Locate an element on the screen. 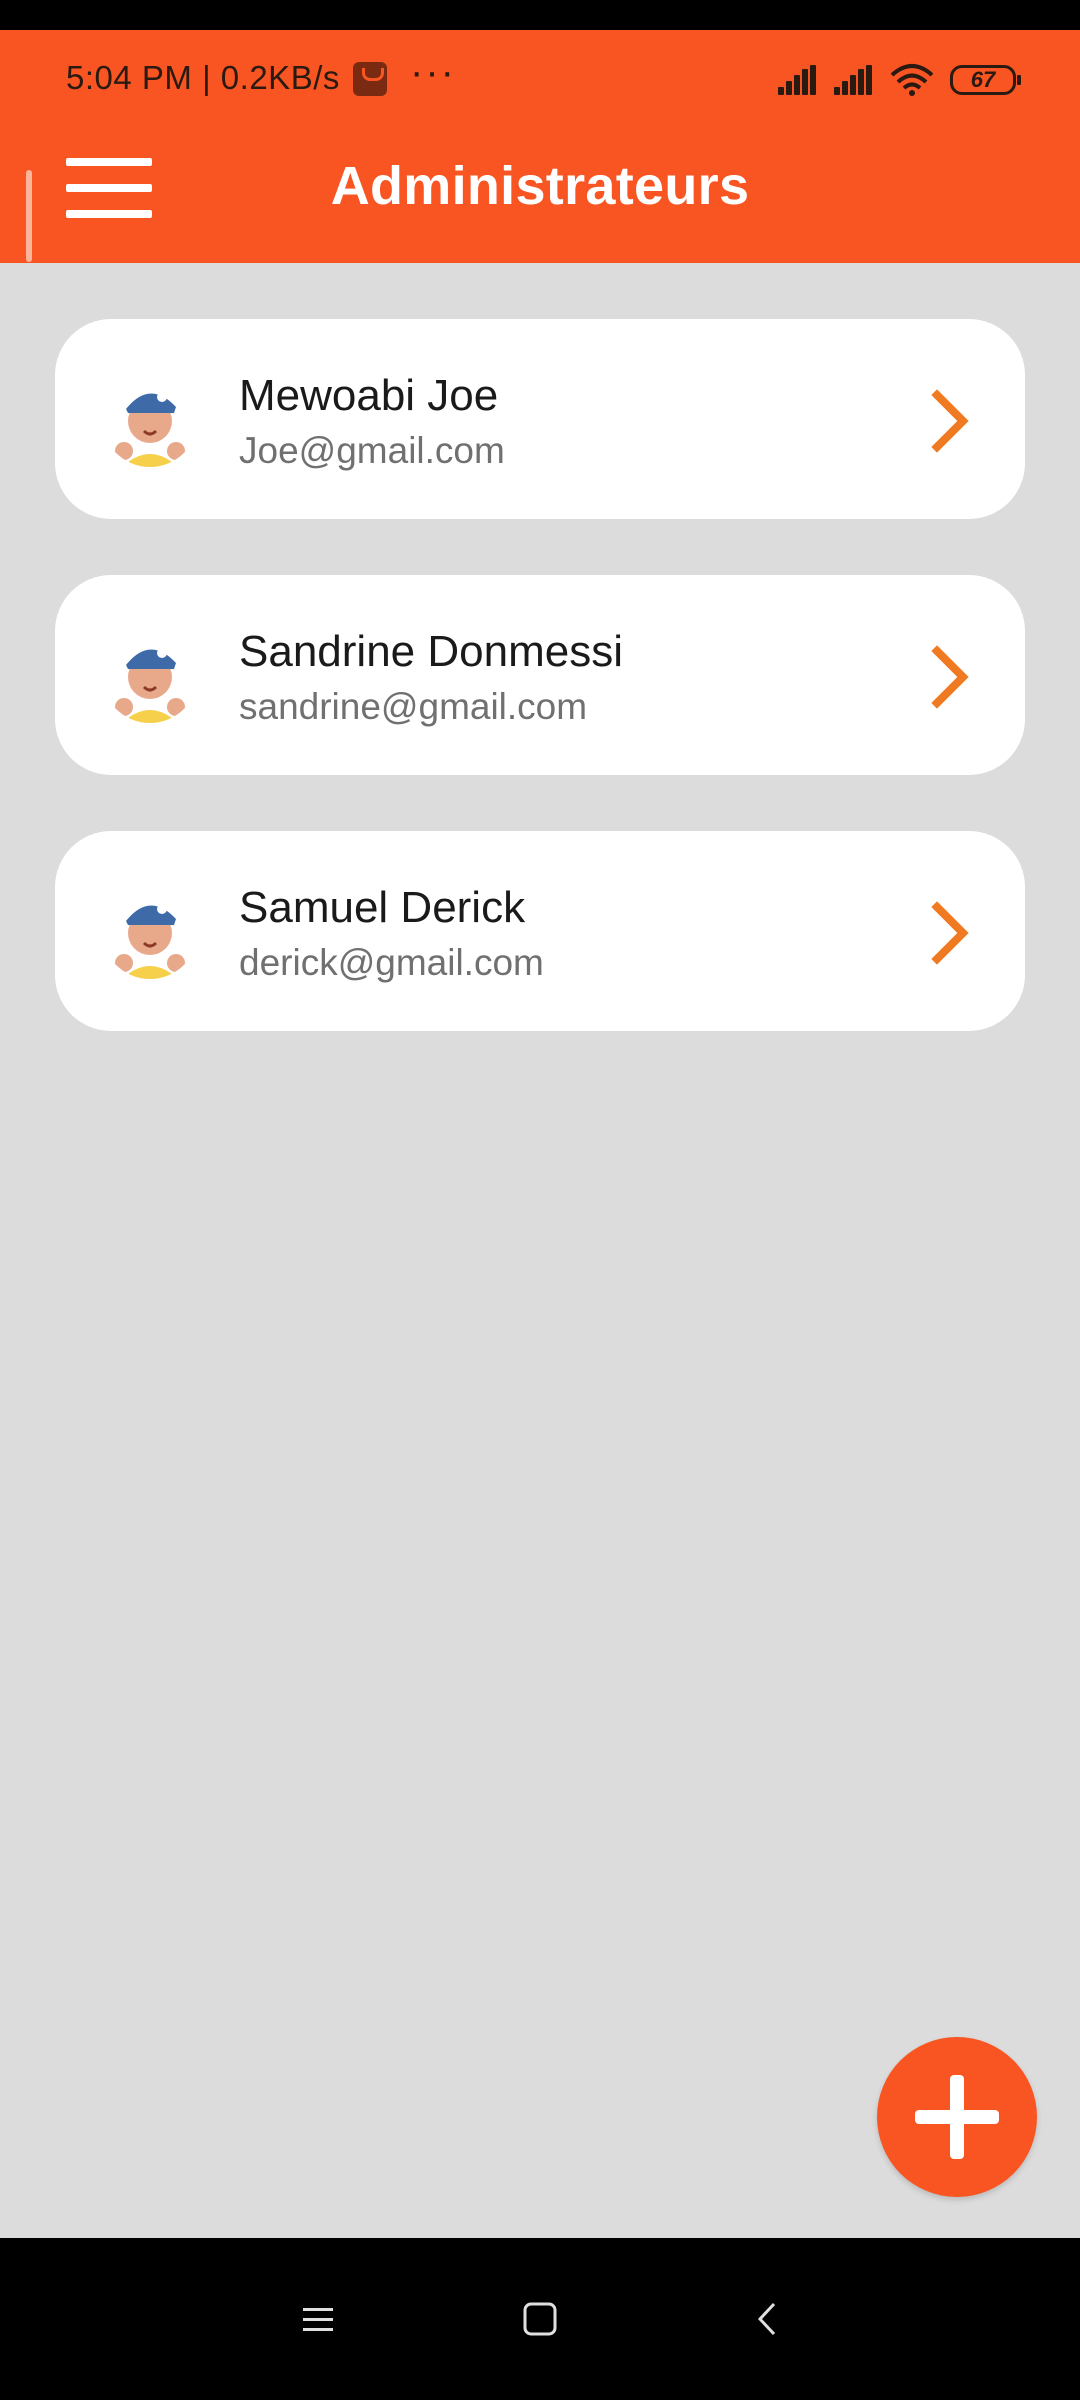 This screenshot has height=2400, width=1080. home-icon is located at coordinates (540, 2319).